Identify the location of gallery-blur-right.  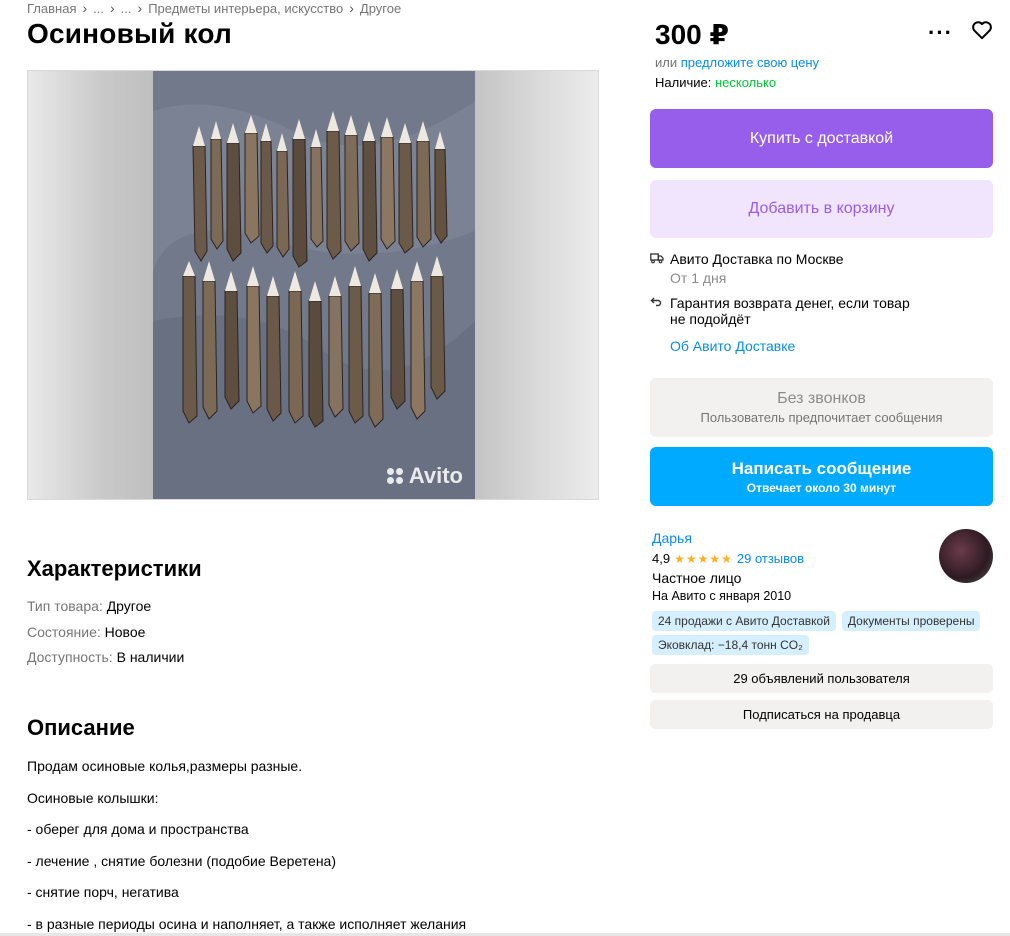
(535, 285).